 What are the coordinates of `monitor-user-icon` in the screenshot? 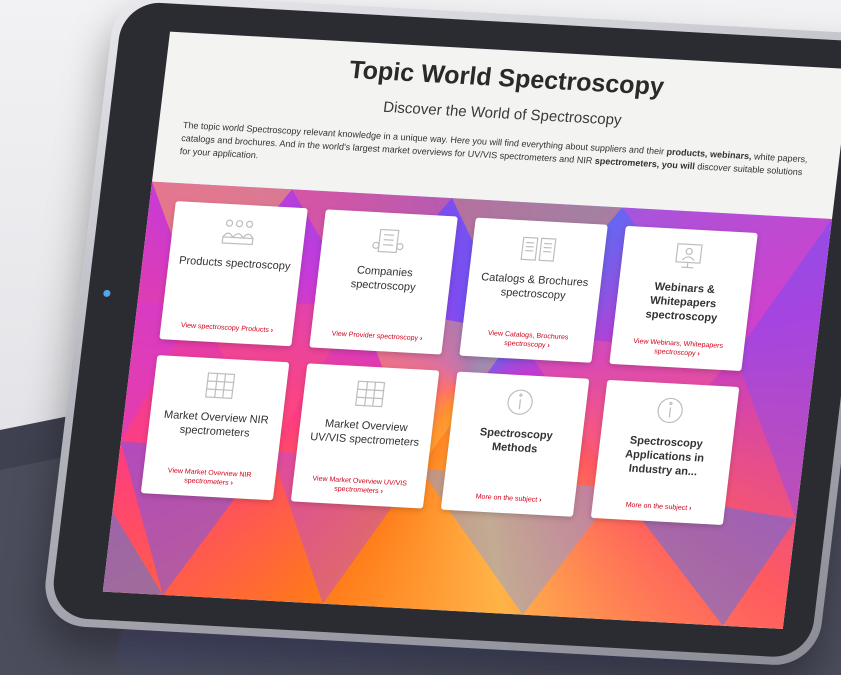 It's located at (689, 256).